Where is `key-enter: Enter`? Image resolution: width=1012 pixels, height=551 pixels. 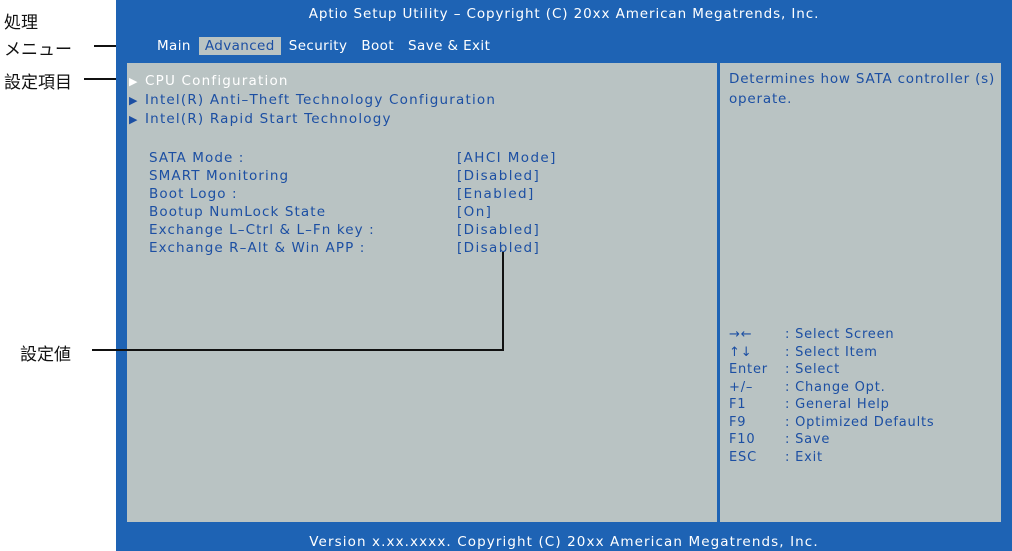
key-enter: Enter is located at coordinates (748, 370).